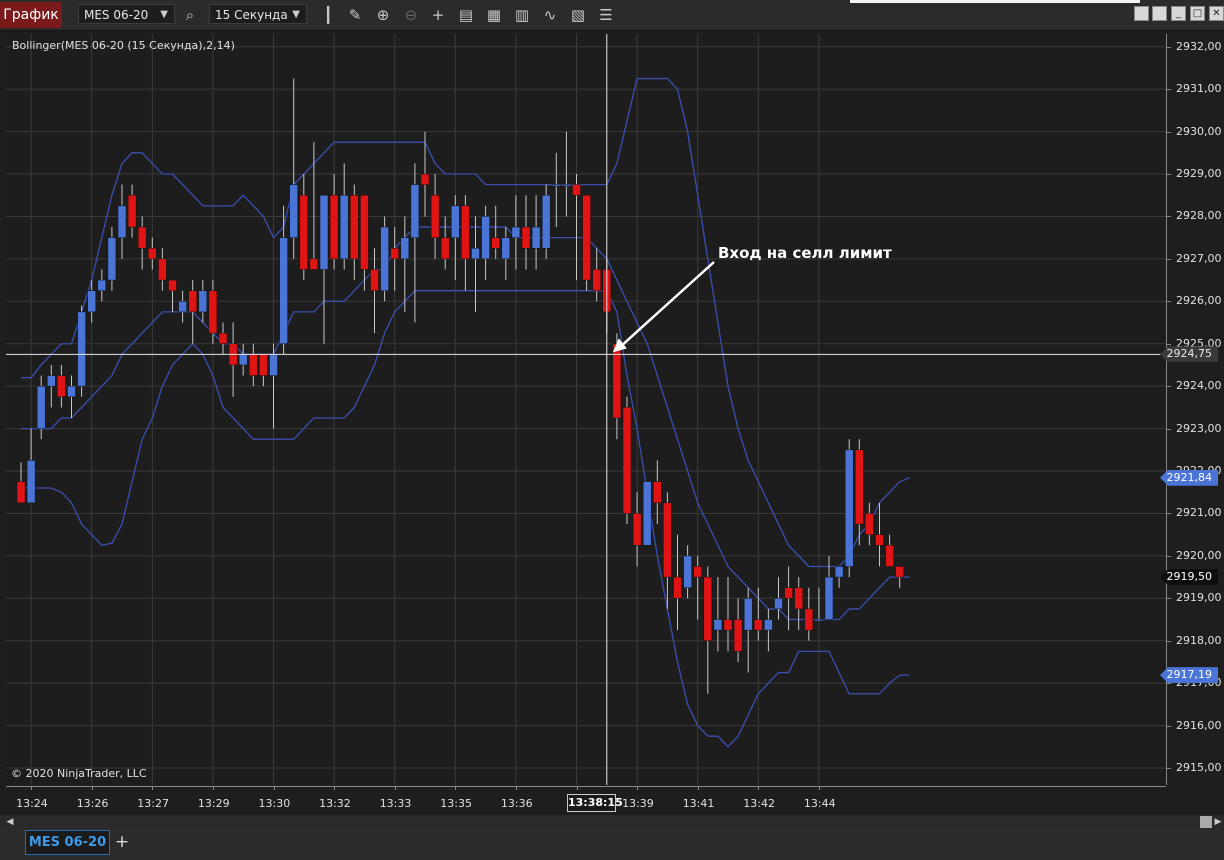 The height and width of the screenshot is (860, 1224). Describe the element at coordinates (395, 803) in the screenshot. I see `time-tick-label: 13:33` at that location.